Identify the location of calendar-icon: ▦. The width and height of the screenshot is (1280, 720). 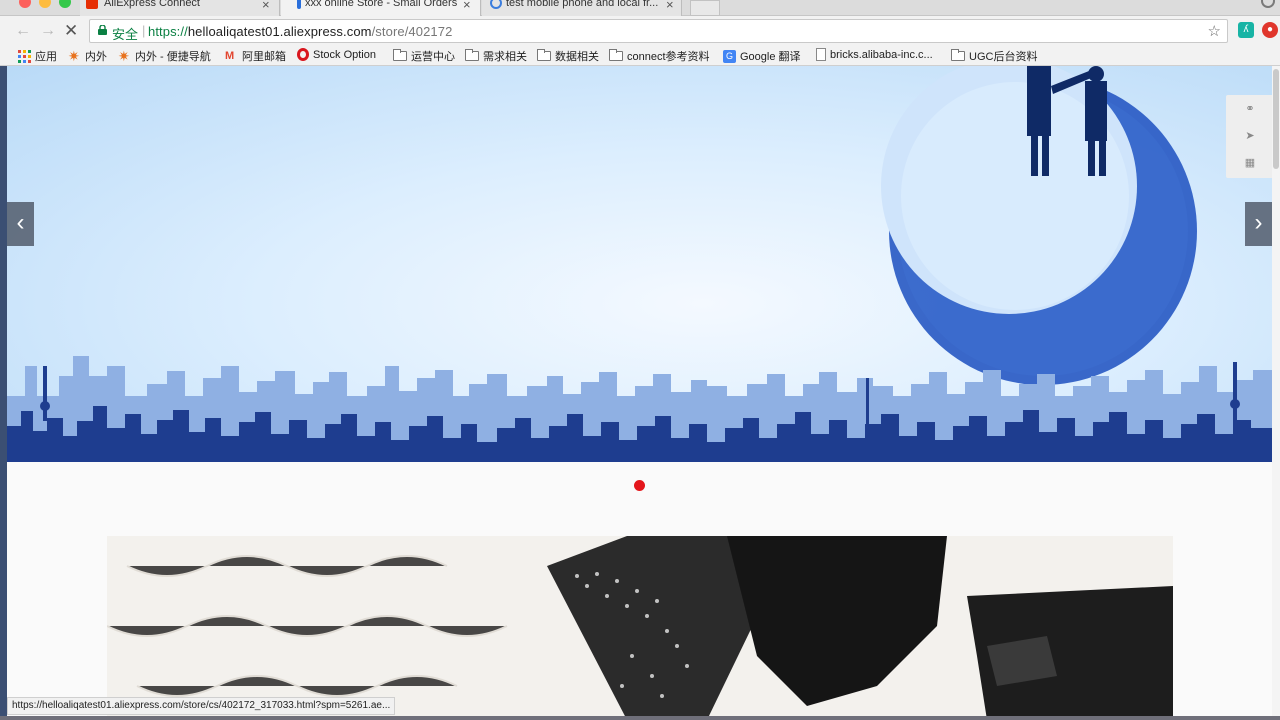
(1250, 163).